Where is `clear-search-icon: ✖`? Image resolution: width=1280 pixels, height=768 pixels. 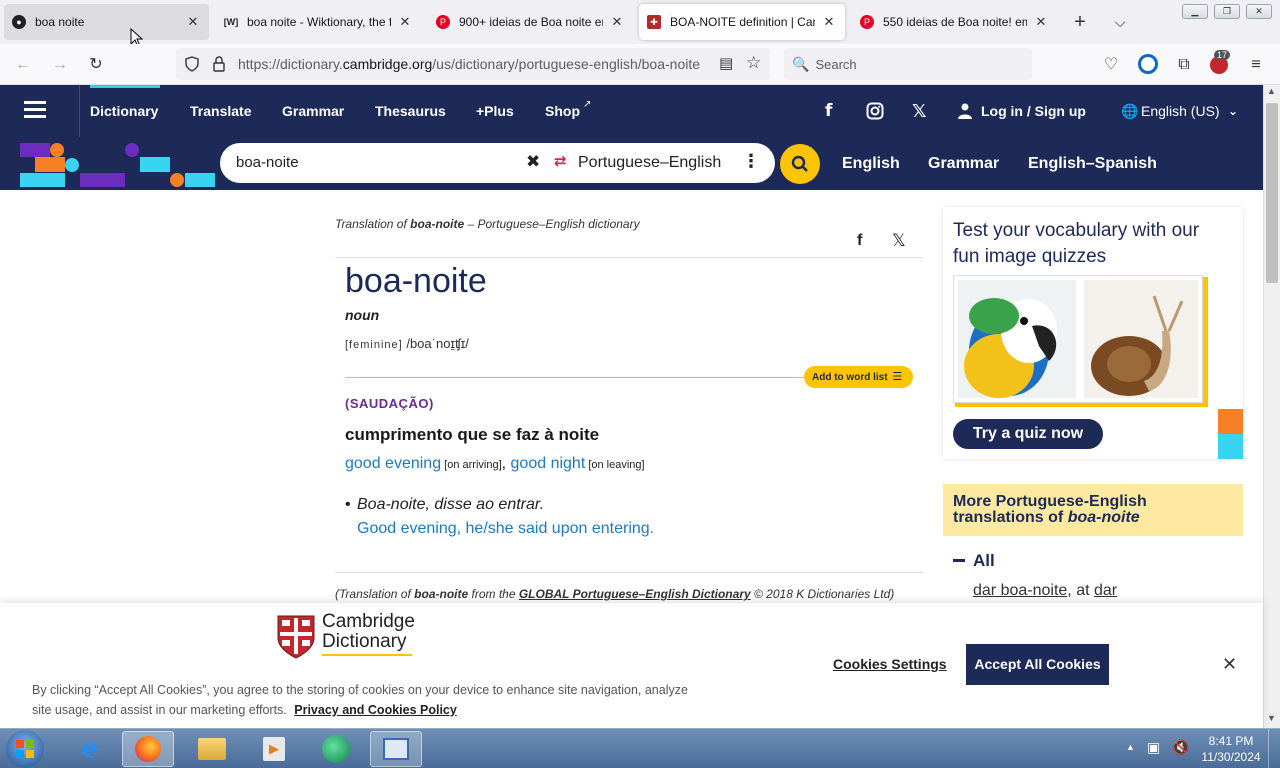
clear-search-icon: ✖ is located at coordinates (533, 162).